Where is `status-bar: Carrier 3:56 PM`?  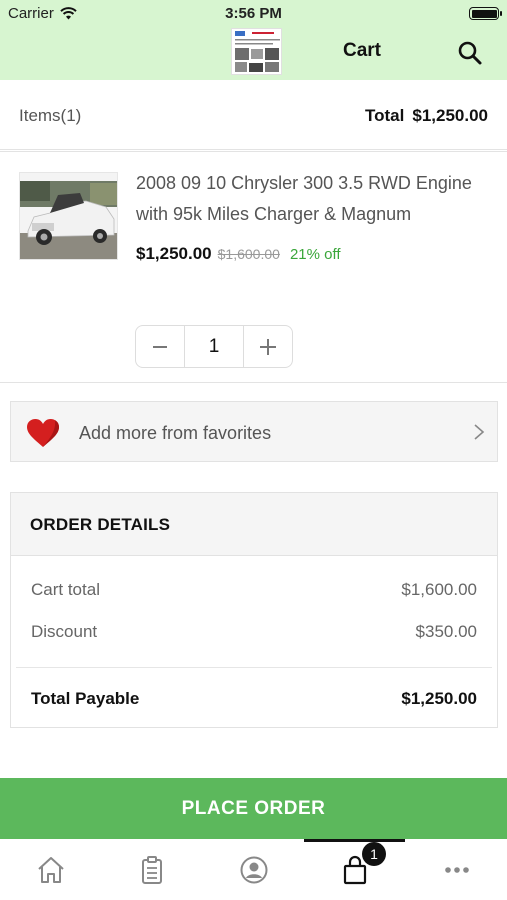
status-bar: Carrier 3:56 PM is located at coordinates (253, 14).